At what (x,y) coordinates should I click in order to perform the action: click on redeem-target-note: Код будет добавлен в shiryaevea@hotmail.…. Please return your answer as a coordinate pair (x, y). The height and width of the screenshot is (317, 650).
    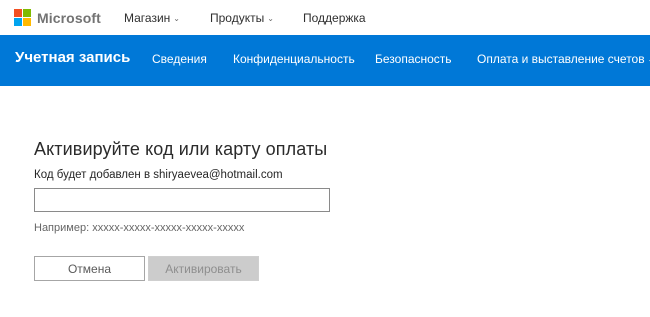
    Looking at the image, I should click on (158, 175).